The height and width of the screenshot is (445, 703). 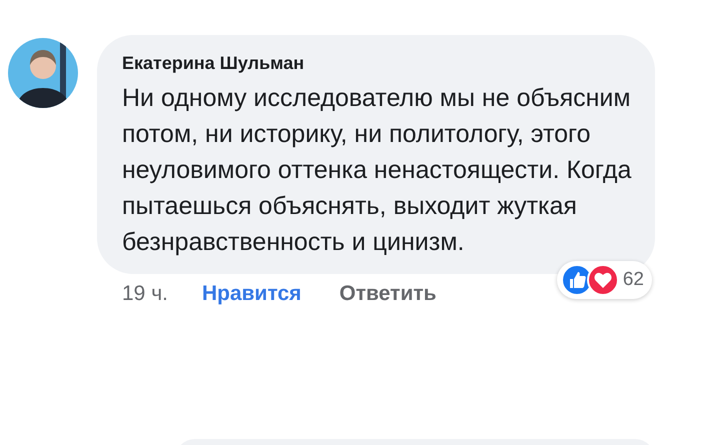 What do you see at coordinates (604, 280) in the screenshot?
I see `reactions-pill: 62` at bounding box center [604, 280].